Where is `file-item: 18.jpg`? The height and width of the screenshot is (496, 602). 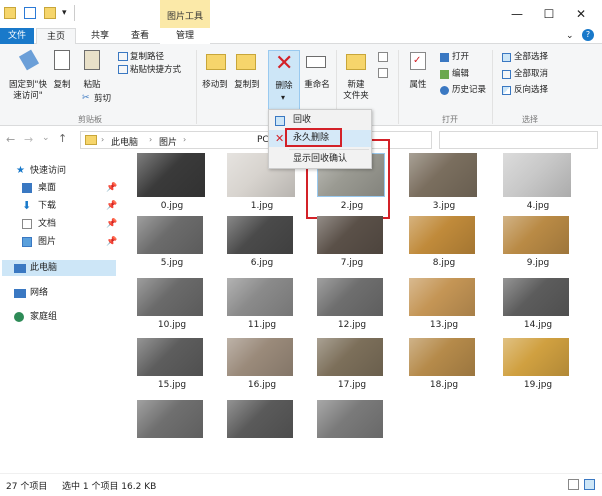 file-item: 18.jpg is located at coordinates (444, 368).